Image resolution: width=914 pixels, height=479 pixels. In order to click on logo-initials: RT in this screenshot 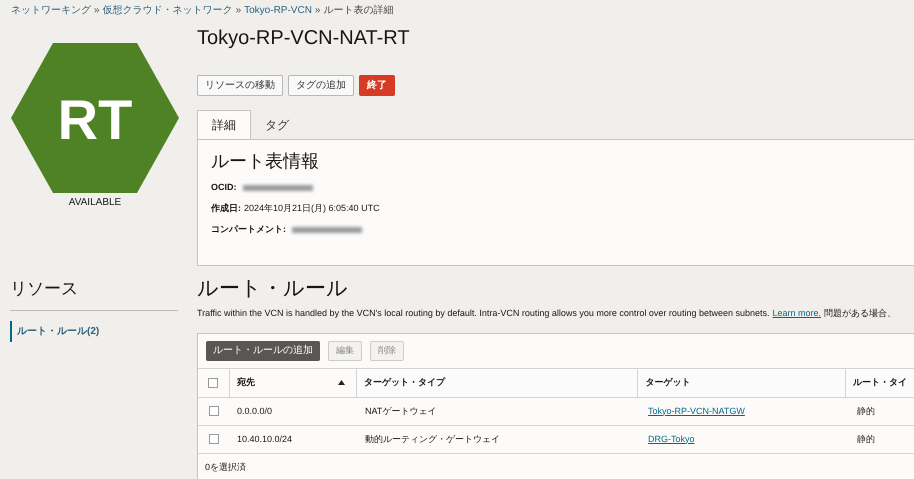, I will do `click(95, 120)`.